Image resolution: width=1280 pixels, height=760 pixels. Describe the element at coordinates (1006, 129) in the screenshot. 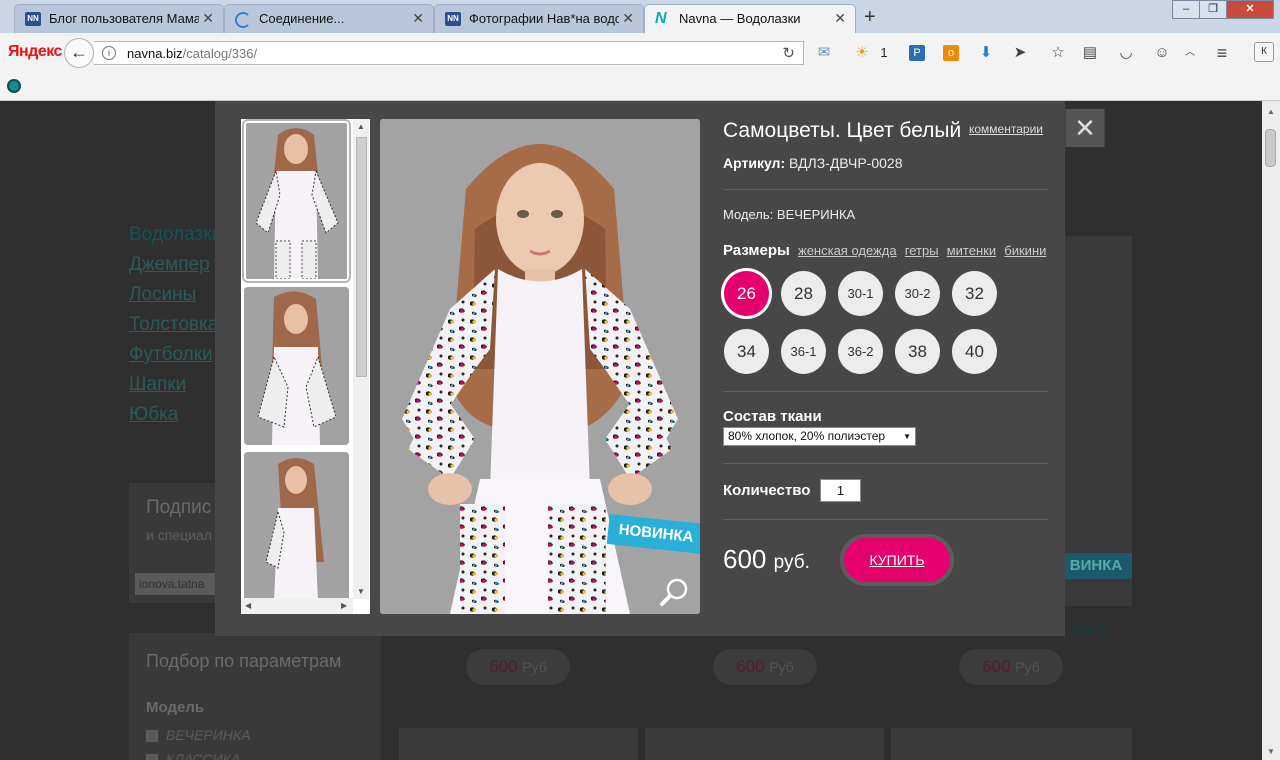

I see `comments-link: комментарии` at that location.